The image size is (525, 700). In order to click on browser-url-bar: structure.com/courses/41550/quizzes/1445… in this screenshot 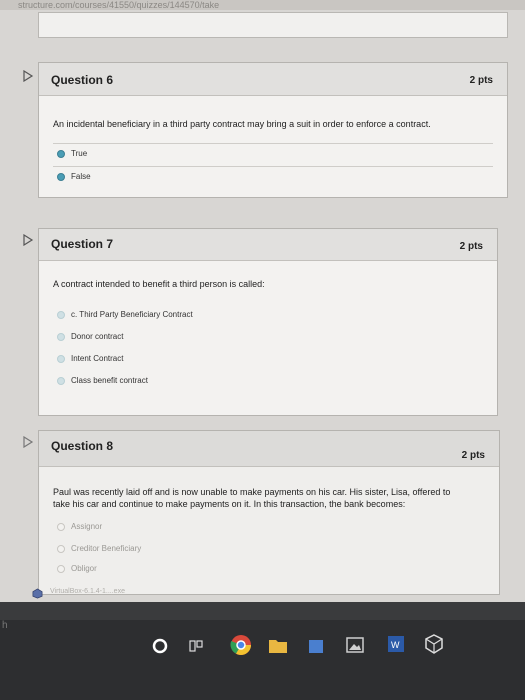, I will do `click(262, 5)`.